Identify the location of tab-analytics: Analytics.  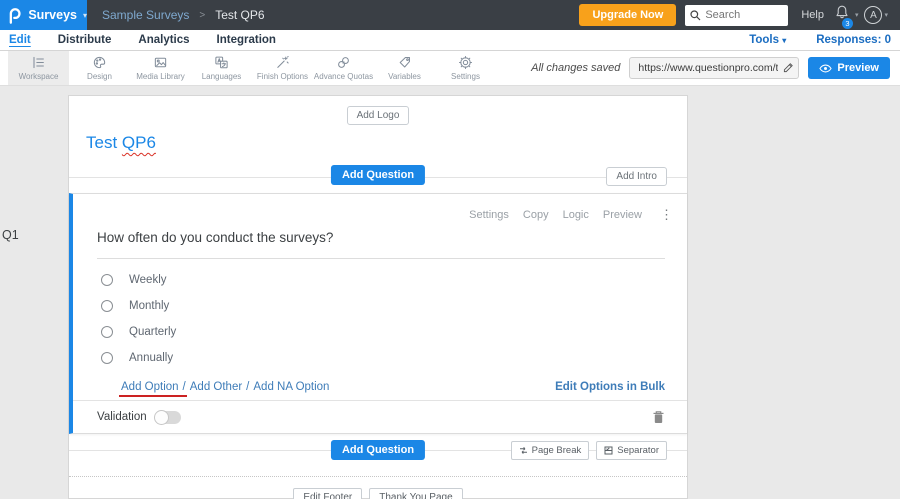
(163, 40).